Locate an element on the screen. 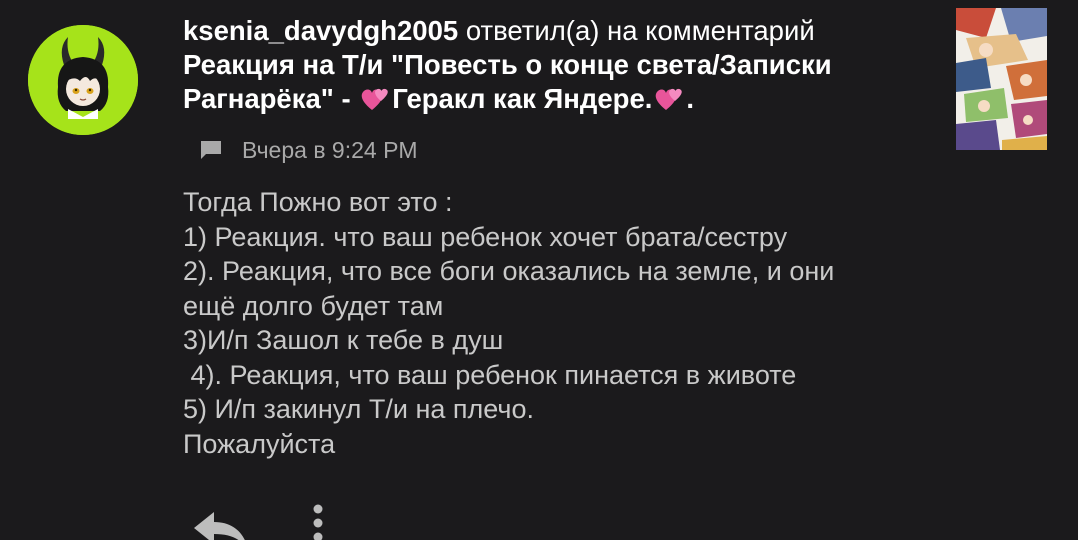  username-link: ksenia_davydgh2005 is located at coordinates (320, 30).